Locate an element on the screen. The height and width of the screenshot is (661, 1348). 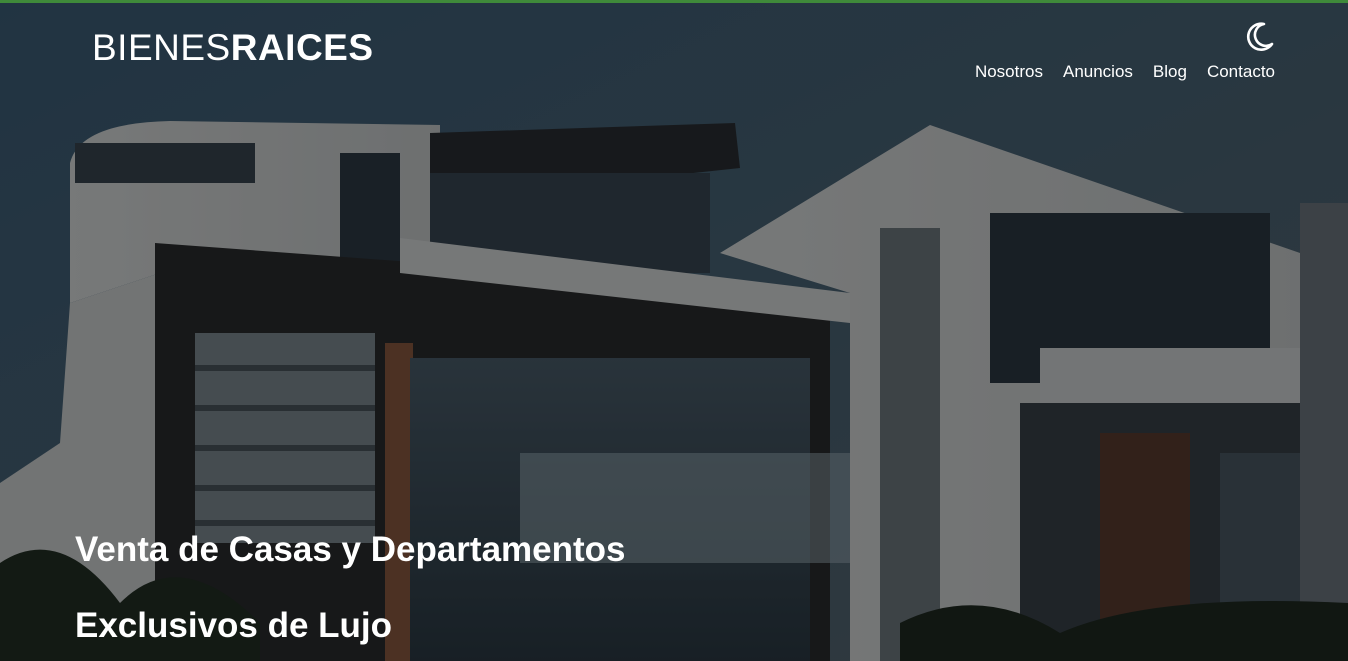
moon-icon is located at coordinates (1260, 36).